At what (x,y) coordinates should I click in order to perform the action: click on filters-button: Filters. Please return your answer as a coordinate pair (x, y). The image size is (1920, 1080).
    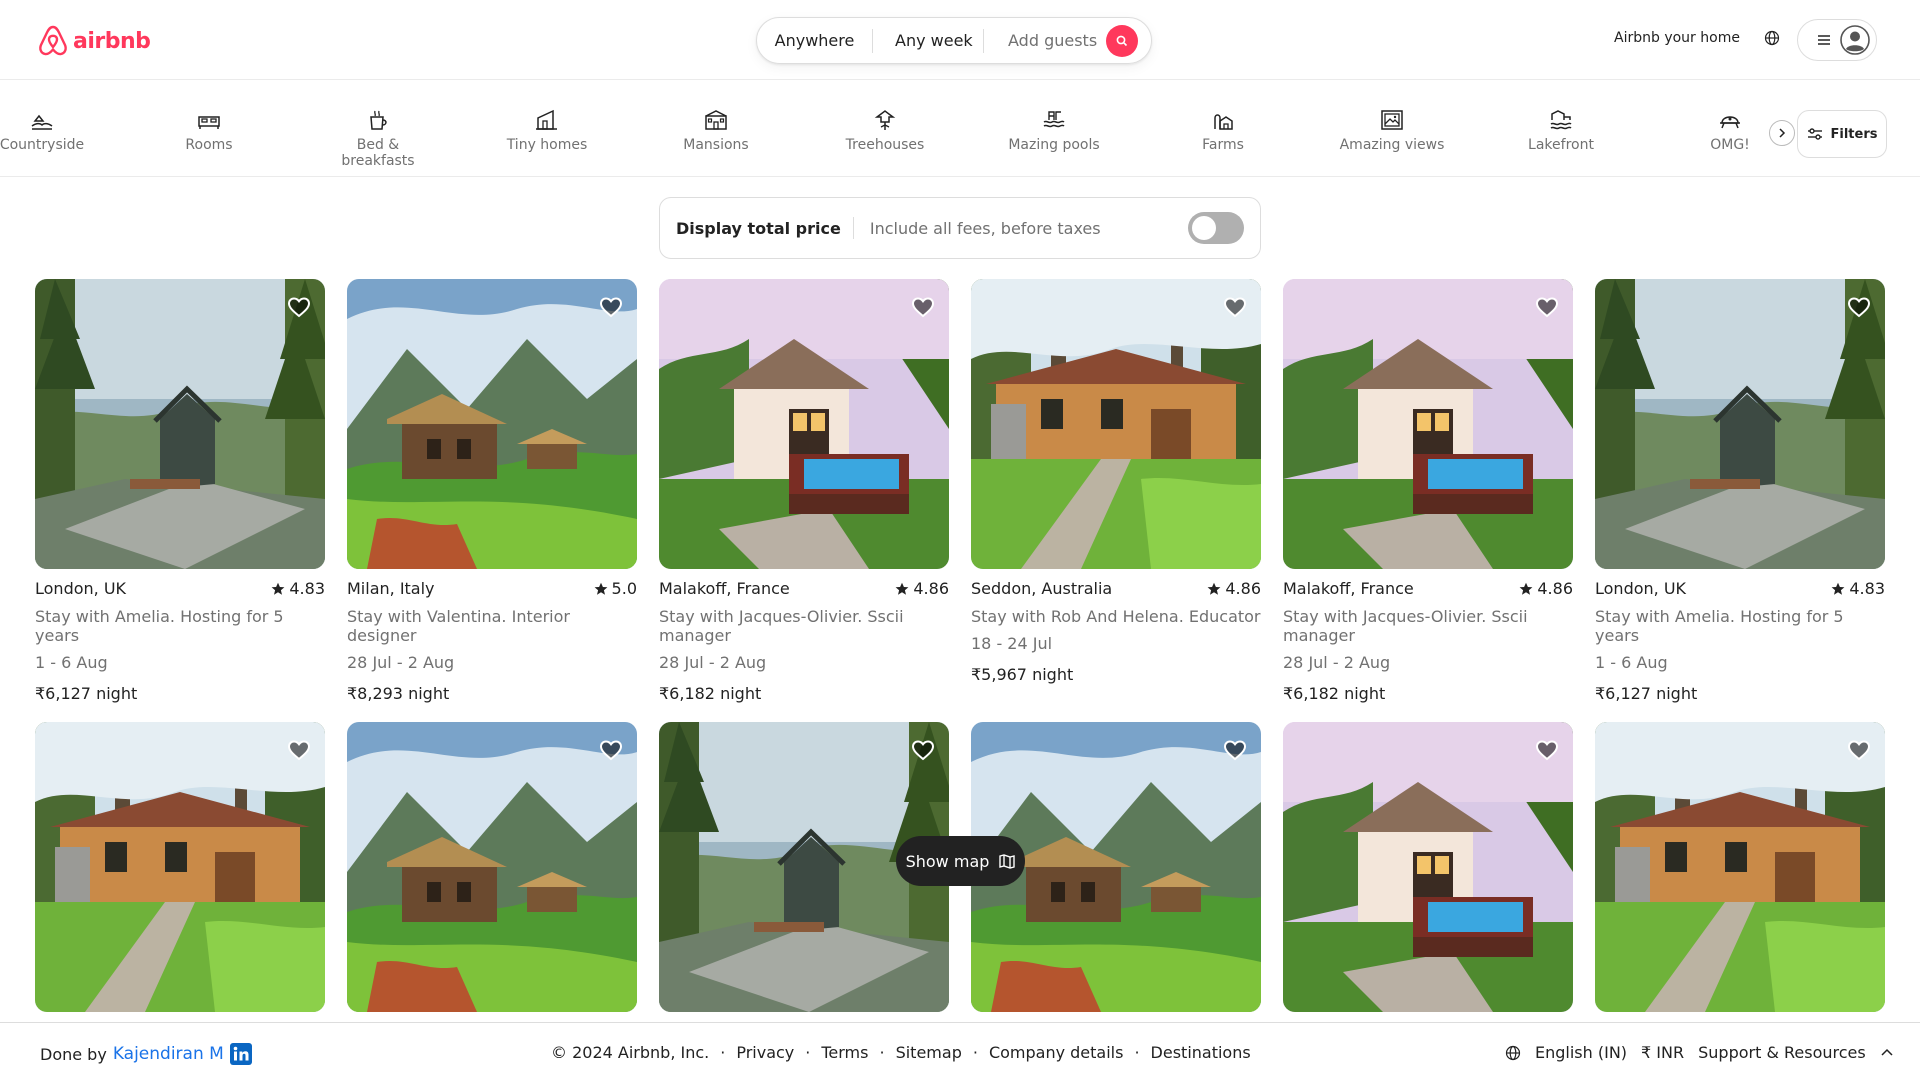
    Looking at the image, I should click on (1842, 134).